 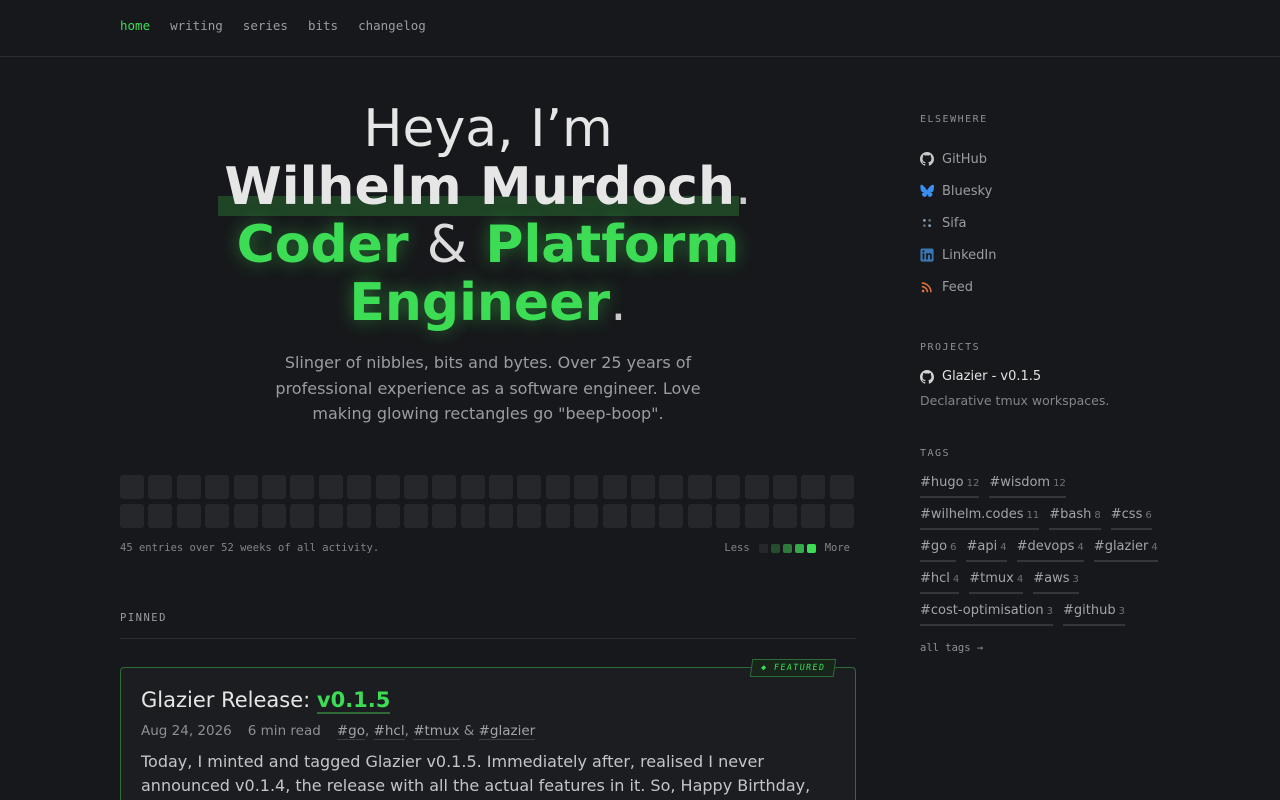 I want to click on tag-name: #glazier, so click(x=1121, y=546).